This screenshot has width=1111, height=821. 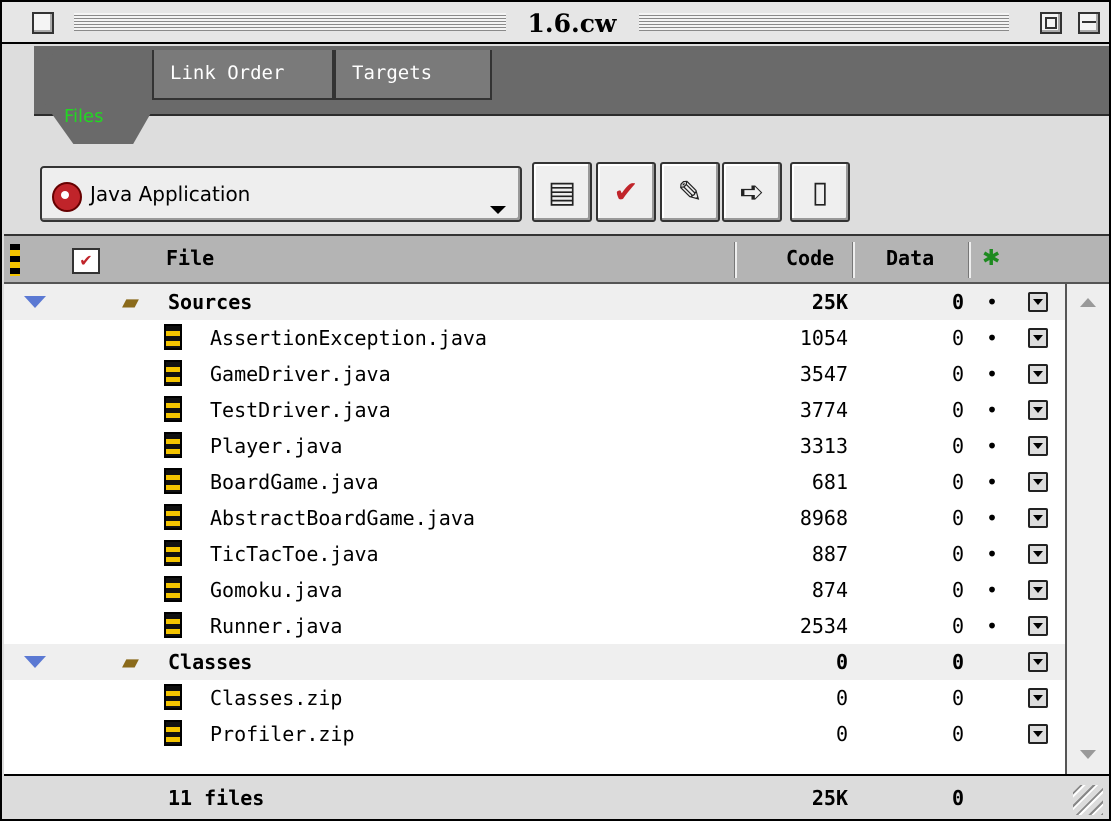 What do you see at coordinates (829, 302) in the screenshot?
I see `code-size: 25K` at bounding box center [829, 302].